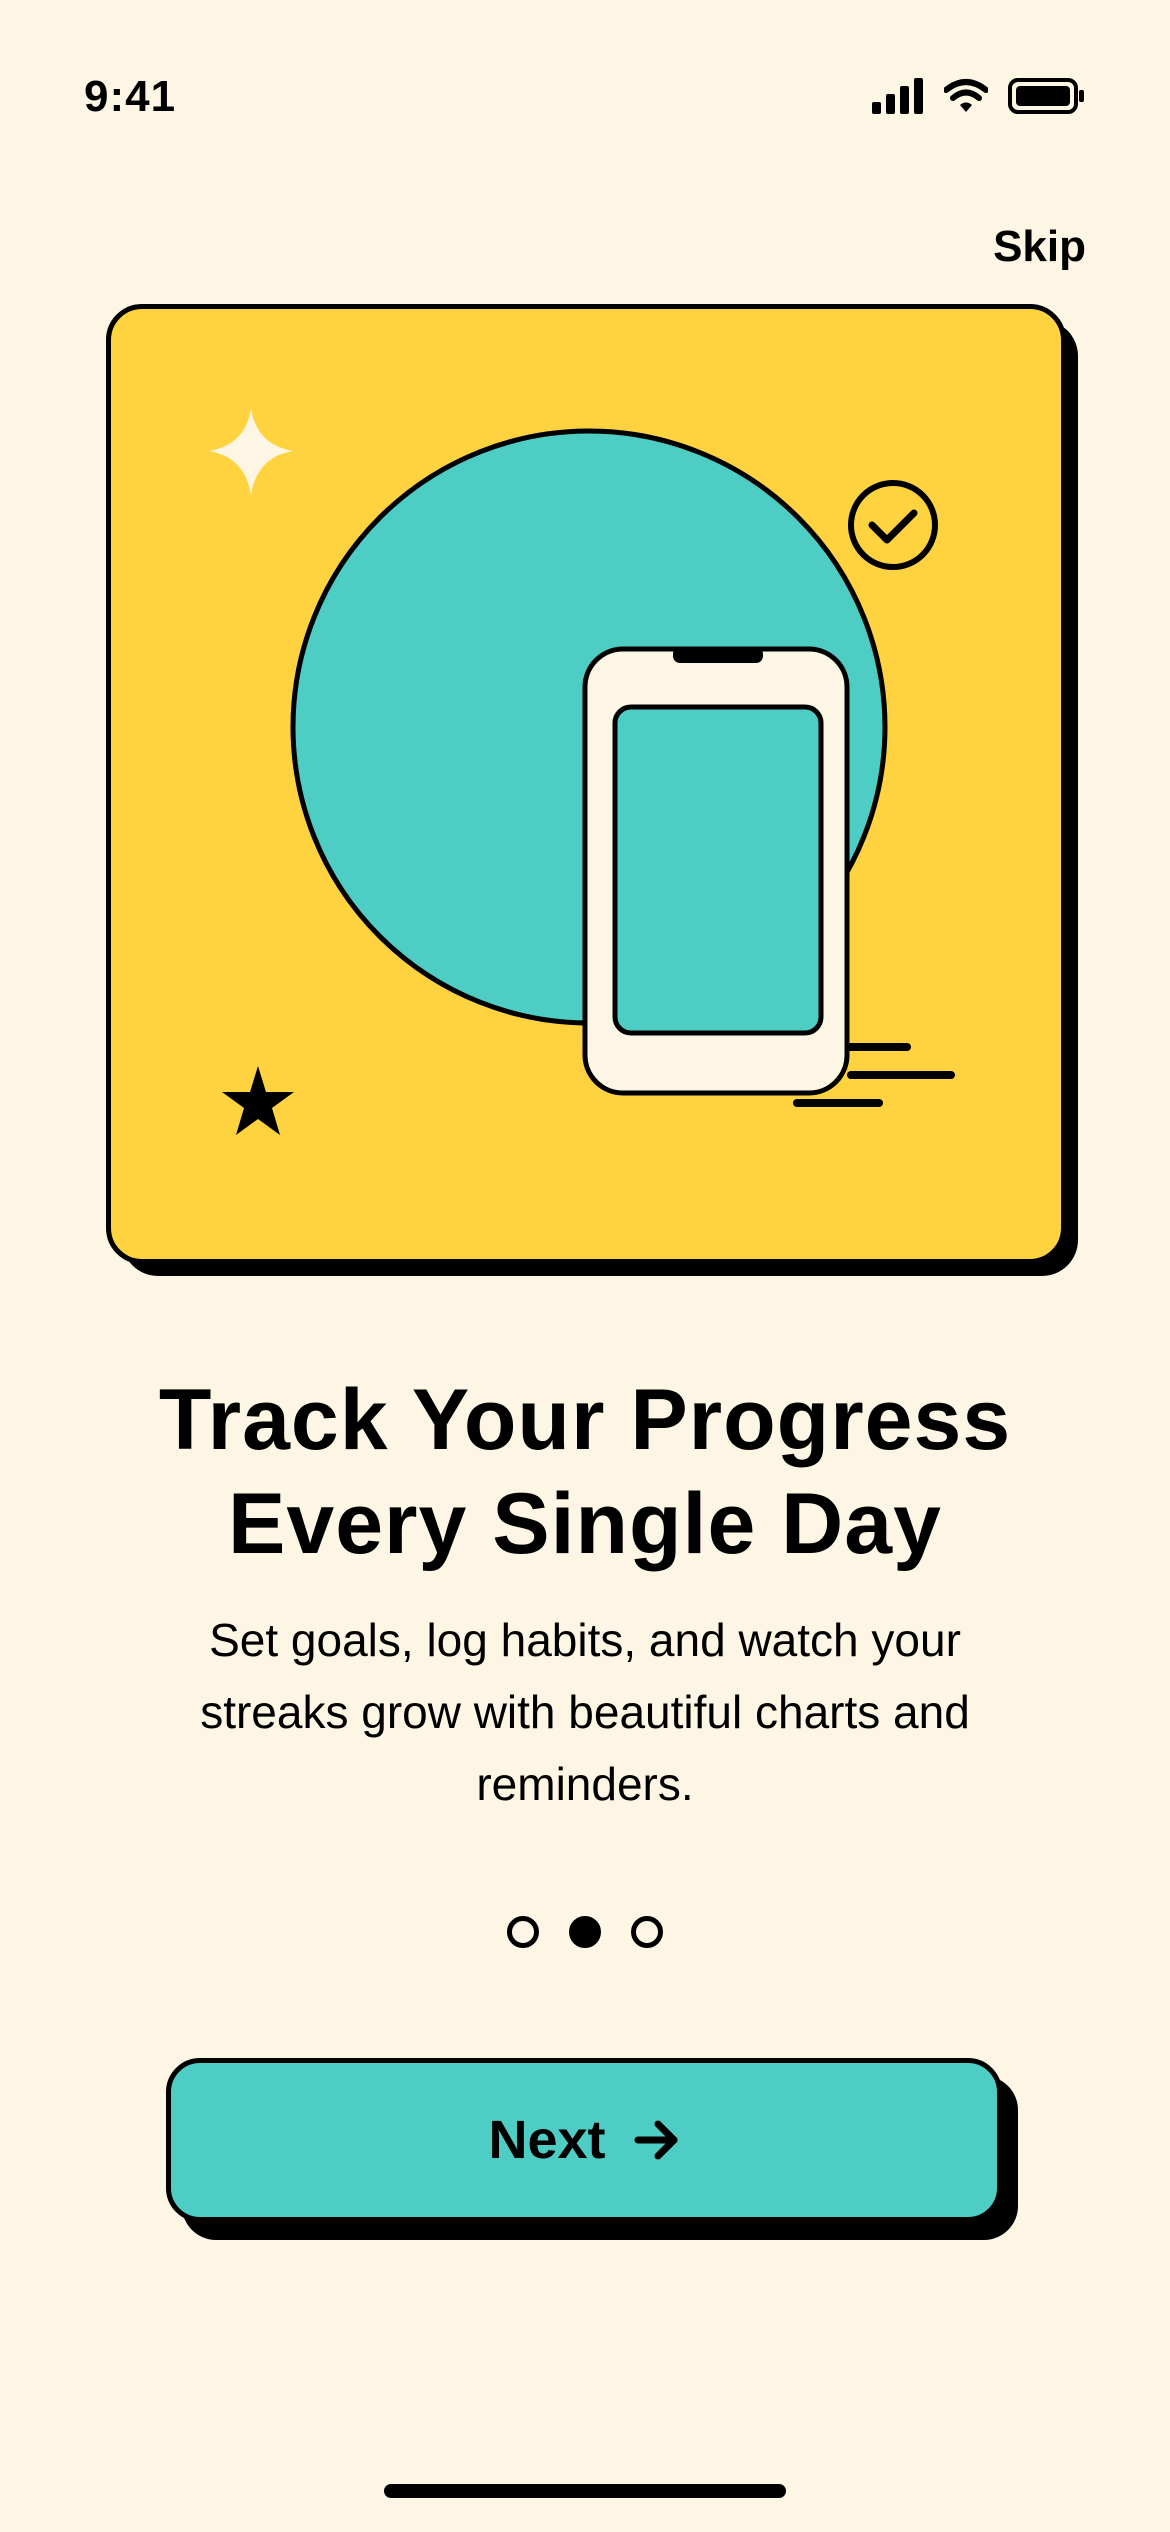 This screenshot has height=2532, width=1170. What do you see at coordinates (1039, 247) in the screenshot?
I see `skip-button: Skip` at bounding box center [1039, 247].